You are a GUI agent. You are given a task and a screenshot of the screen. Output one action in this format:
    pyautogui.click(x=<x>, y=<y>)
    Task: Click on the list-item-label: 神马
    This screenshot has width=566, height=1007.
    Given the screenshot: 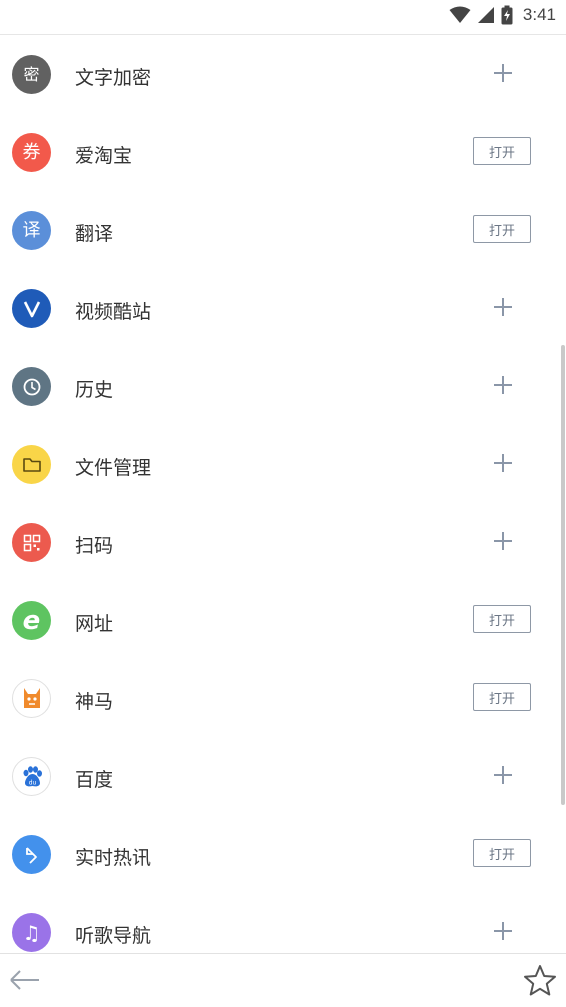 What is the action you would take?
    pyautogui.click(x=94, y=702)
    